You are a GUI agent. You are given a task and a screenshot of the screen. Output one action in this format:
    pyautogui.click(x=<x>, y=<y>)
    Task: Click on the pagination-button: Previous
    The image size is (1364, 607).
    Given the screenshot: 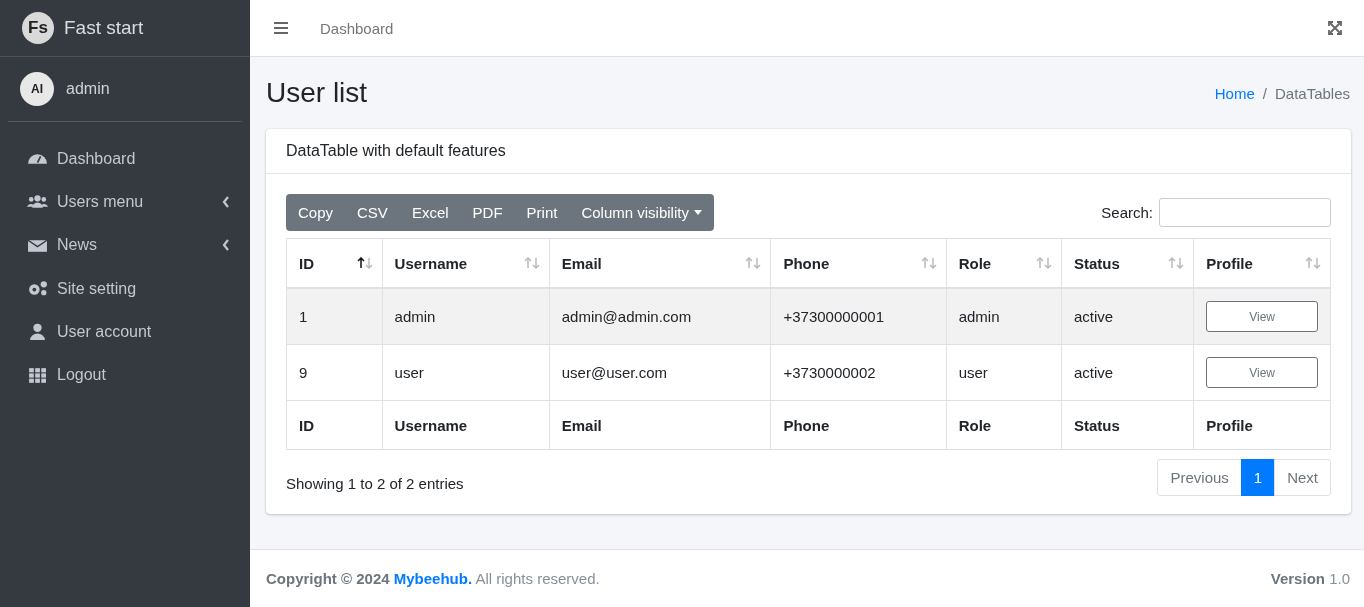 What is the action you would take?
    pyautogui.click(x=1199, y=477)
    